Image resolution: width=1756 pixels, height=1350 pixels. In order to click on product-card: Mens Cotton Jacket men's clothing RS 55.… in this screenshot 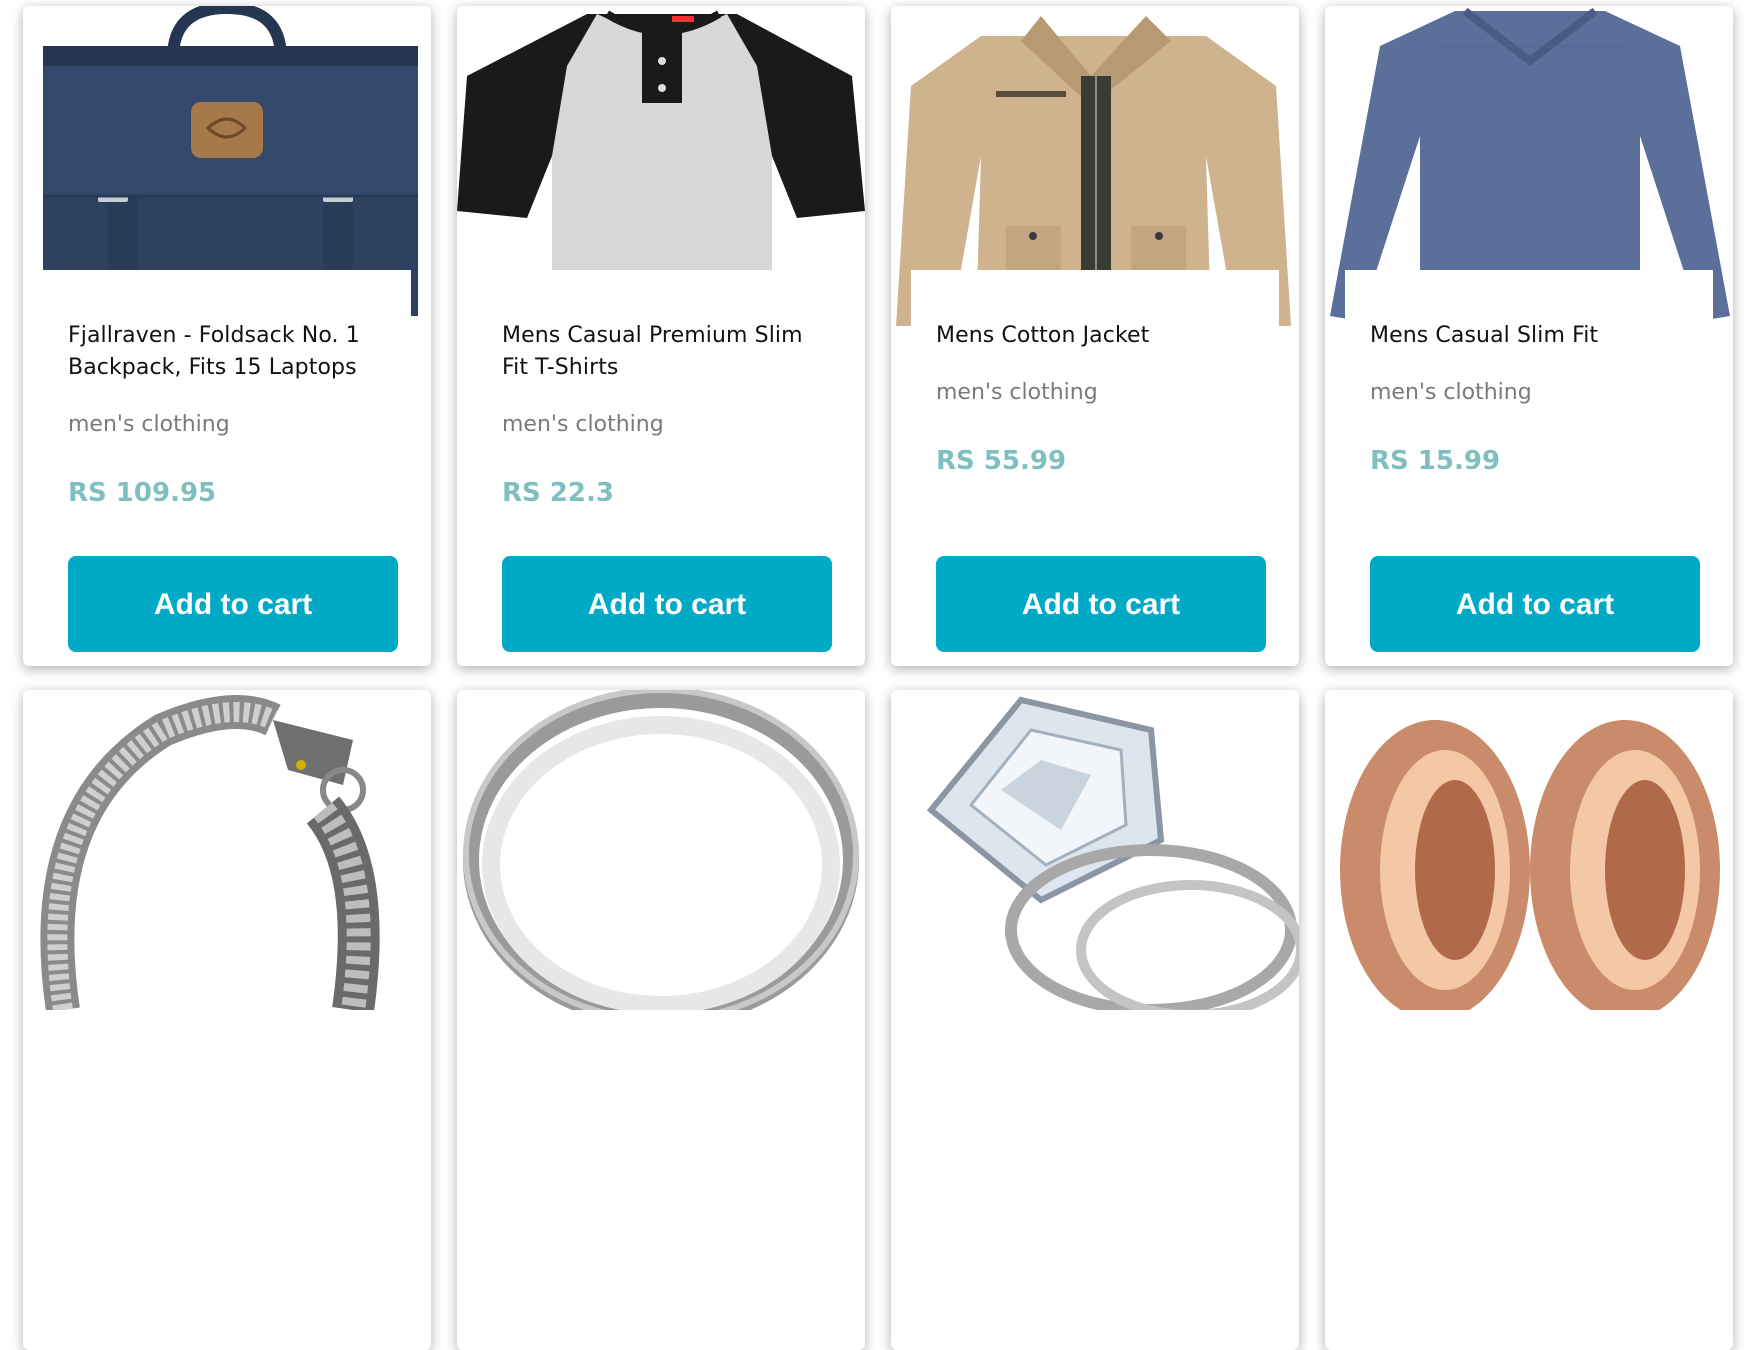, I will do `click(1095, 336)`.